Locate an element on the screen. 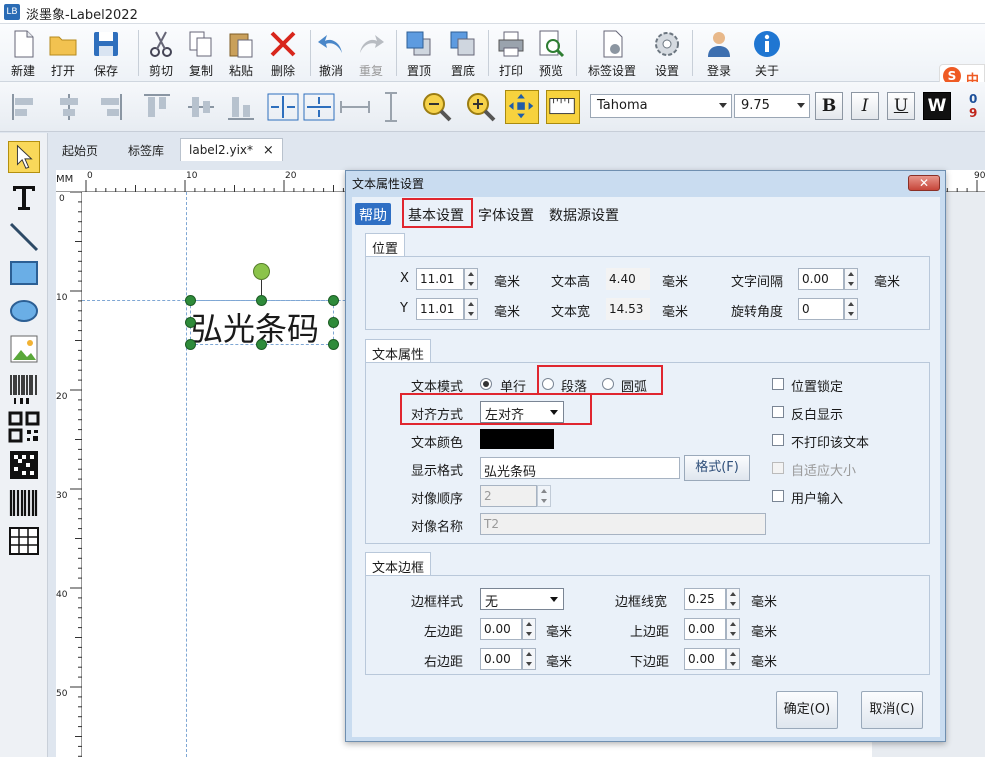 The image size is (985, 757). v-center-icon is located at coordinates (319, 107).